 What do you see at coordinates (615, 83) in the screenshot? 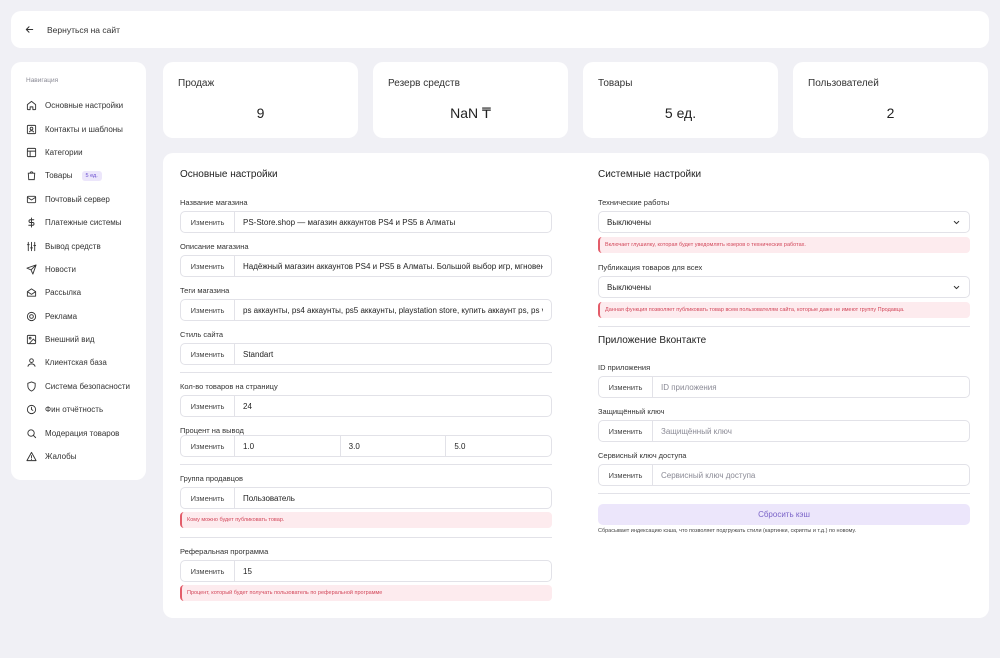
I see `stat-label: Товары` at bounding box center [615, 83].